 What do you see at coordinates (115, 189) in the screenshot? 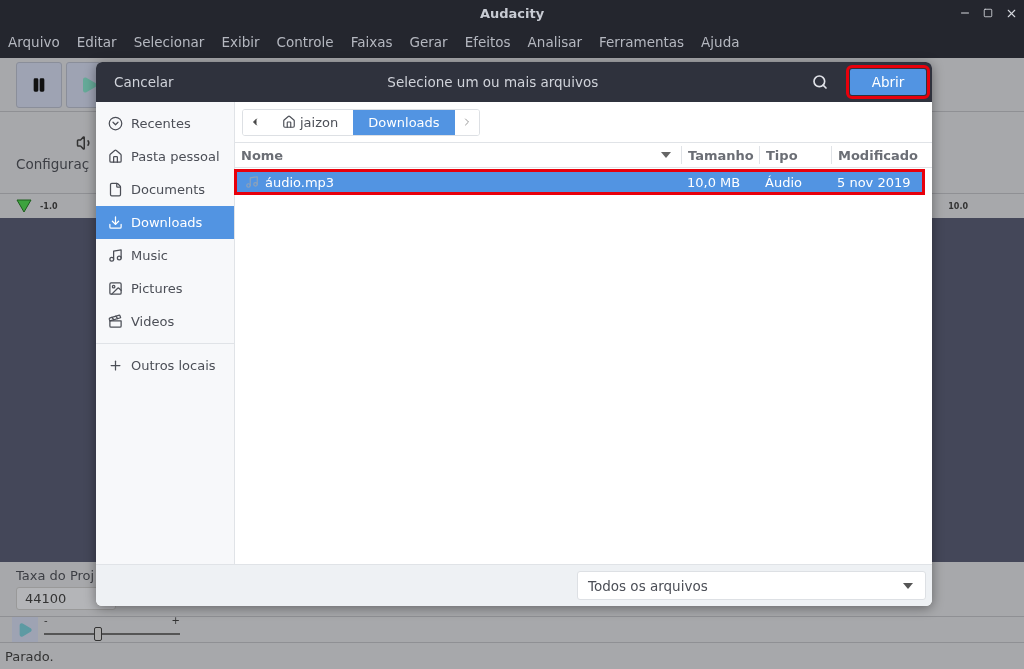
I see `document-icon` at bounding box center [115, 189].